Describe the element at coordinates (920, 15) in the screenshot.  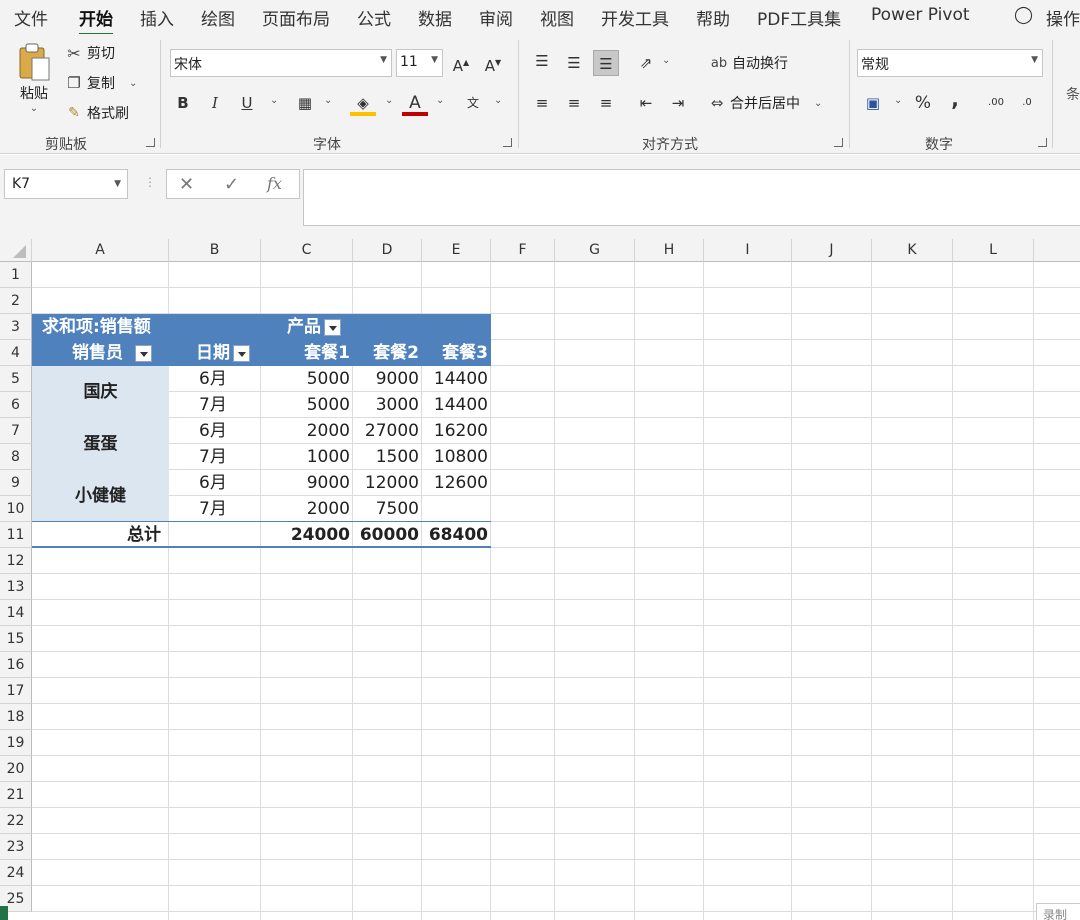
I see `tab-power-pivot: Power Pivot` at that location.